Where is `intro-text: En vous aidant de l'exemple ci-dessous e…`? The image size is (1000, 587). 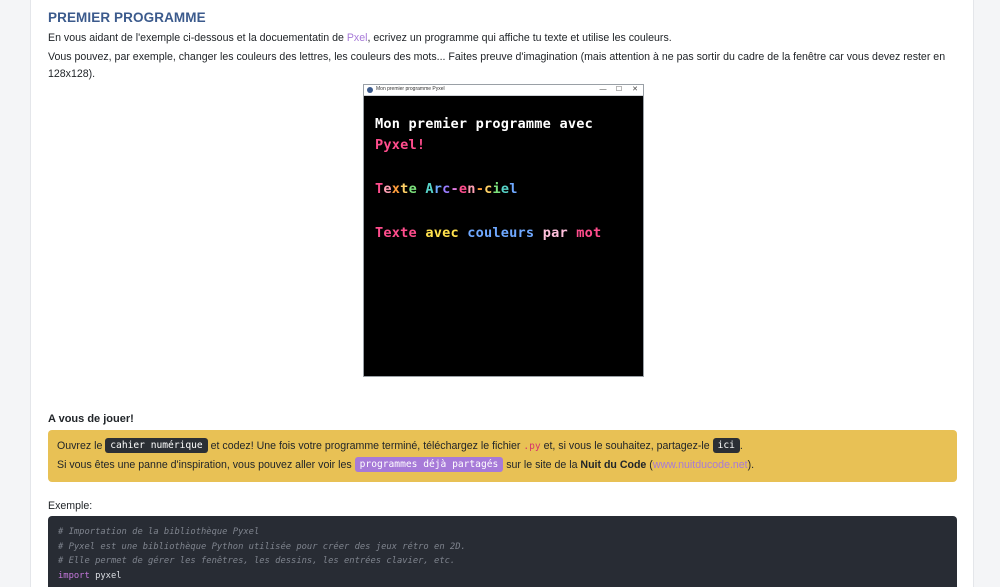 intro-text: En vous aidant de l'exemple ci-dessous e… is located at coordinates (197, 38).